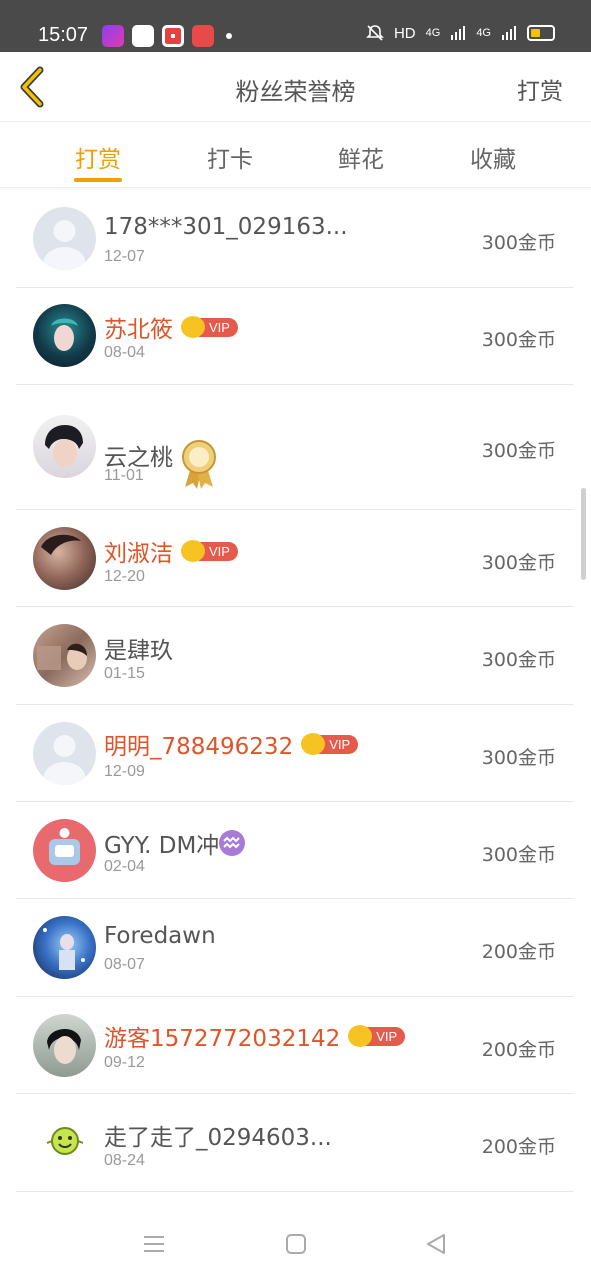 This screenshot has height=1280, width=591. I want to click on list-item: 走了走了_0294603... 08-24 200金币, so click(295, 1143).